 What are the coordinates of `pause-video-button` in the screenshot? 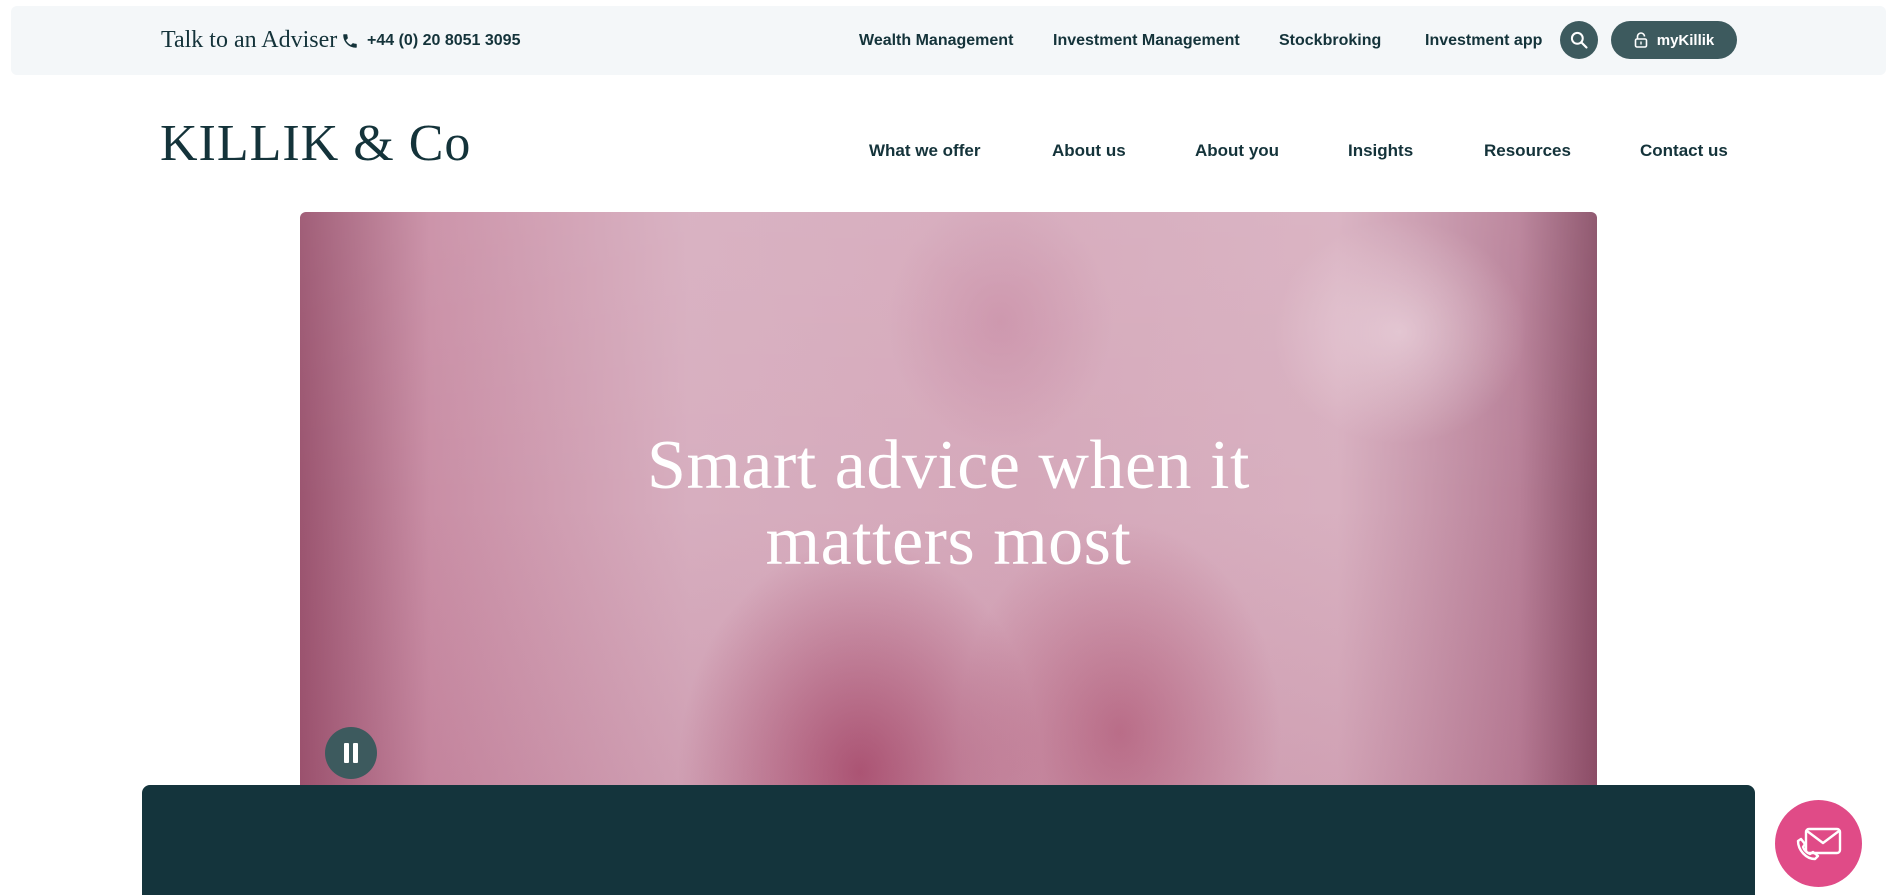 It's located at (351, 753).